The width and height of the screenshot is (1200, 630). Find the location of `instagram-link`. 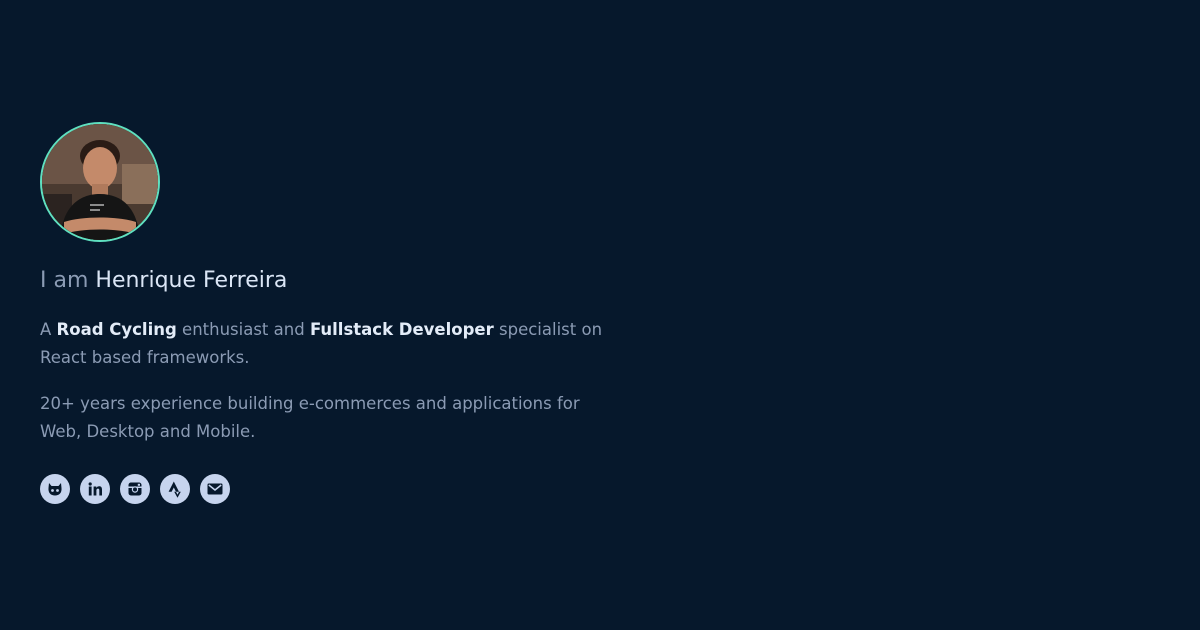

instagram-link is located at coordinates (135, 489).